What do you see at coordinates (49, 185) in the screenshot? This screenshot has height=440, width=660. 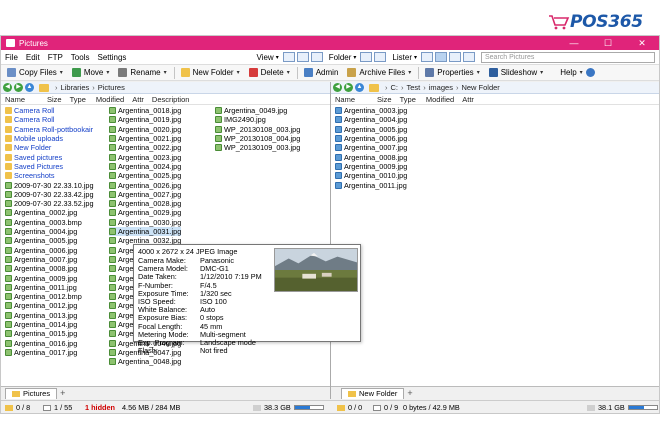 I see `file-item: 2009-07-30 22.33.10.jpg` at bounding box center [49, 185].